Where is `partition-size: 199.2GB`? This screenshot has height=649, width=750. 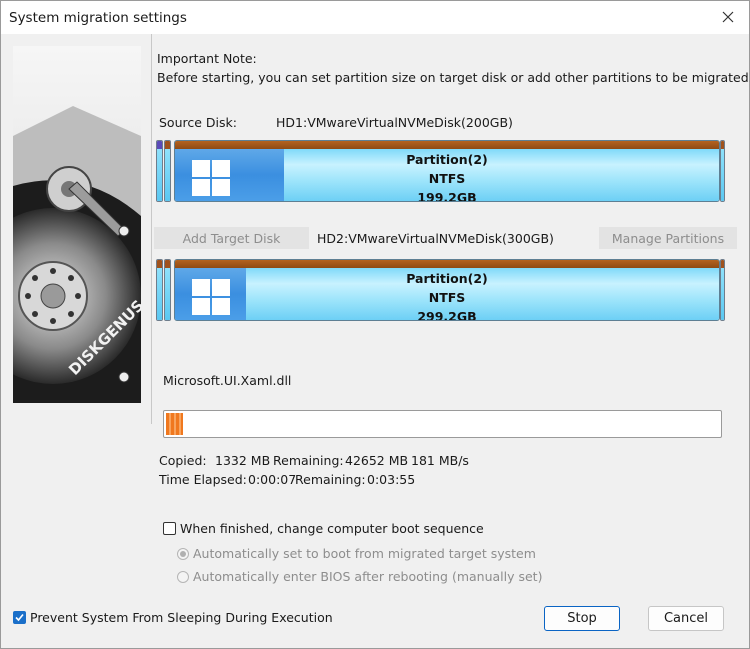 partition-size: 199.2GB is located at coordinates (447, 196).